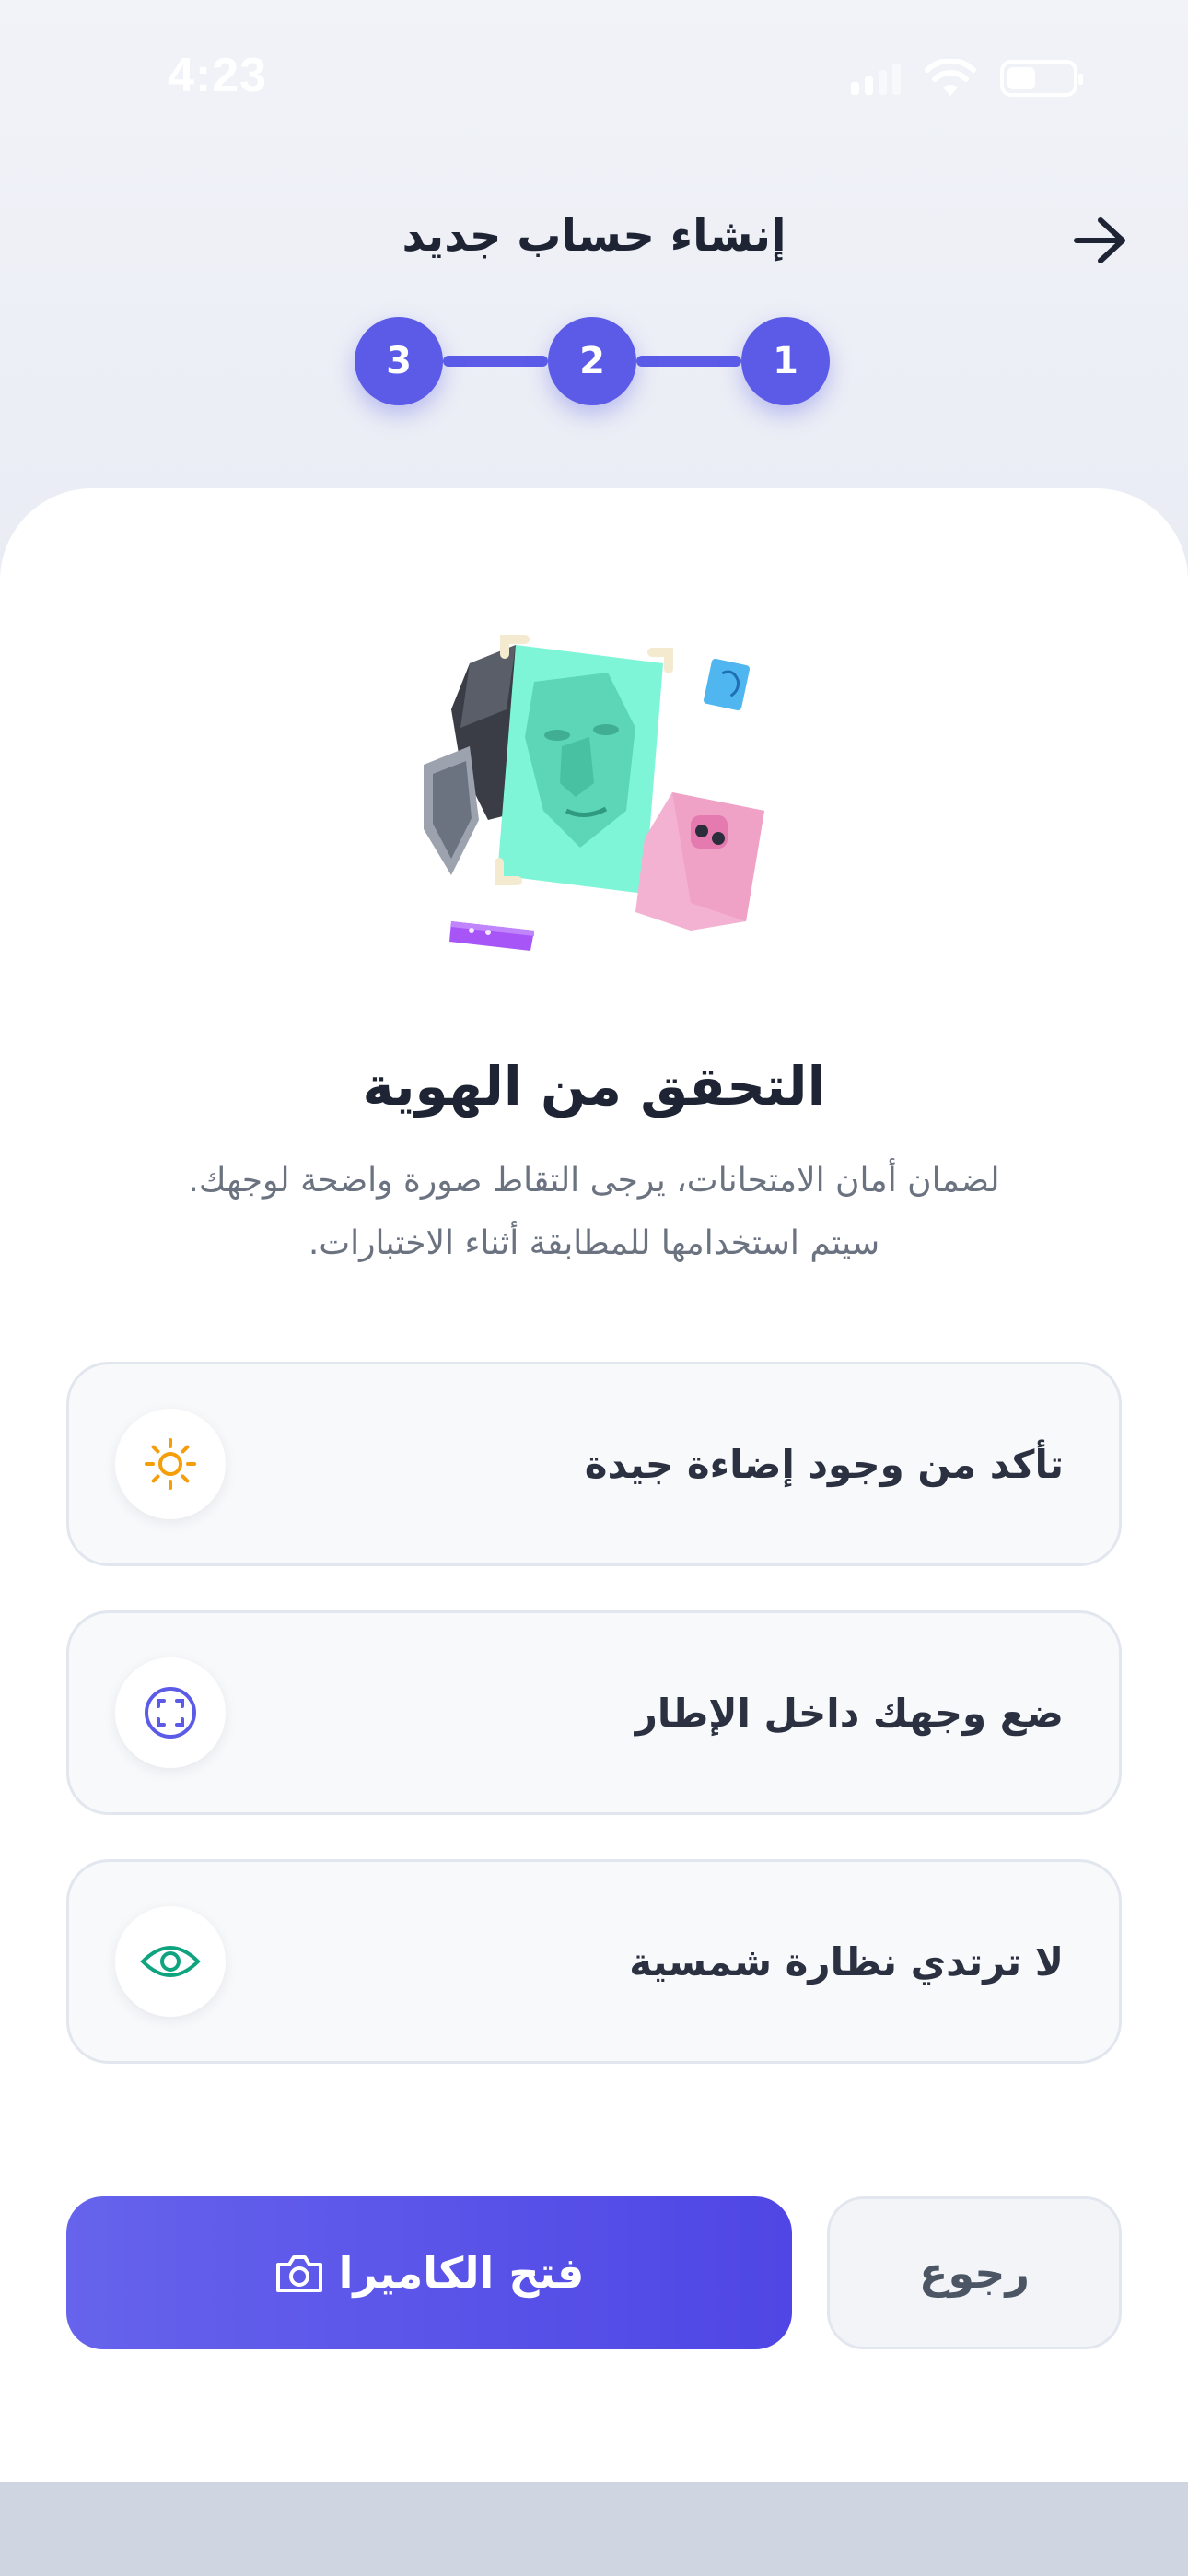  I want to click on open-camera-label: فتح الكاميرا, so click(461, 2273).